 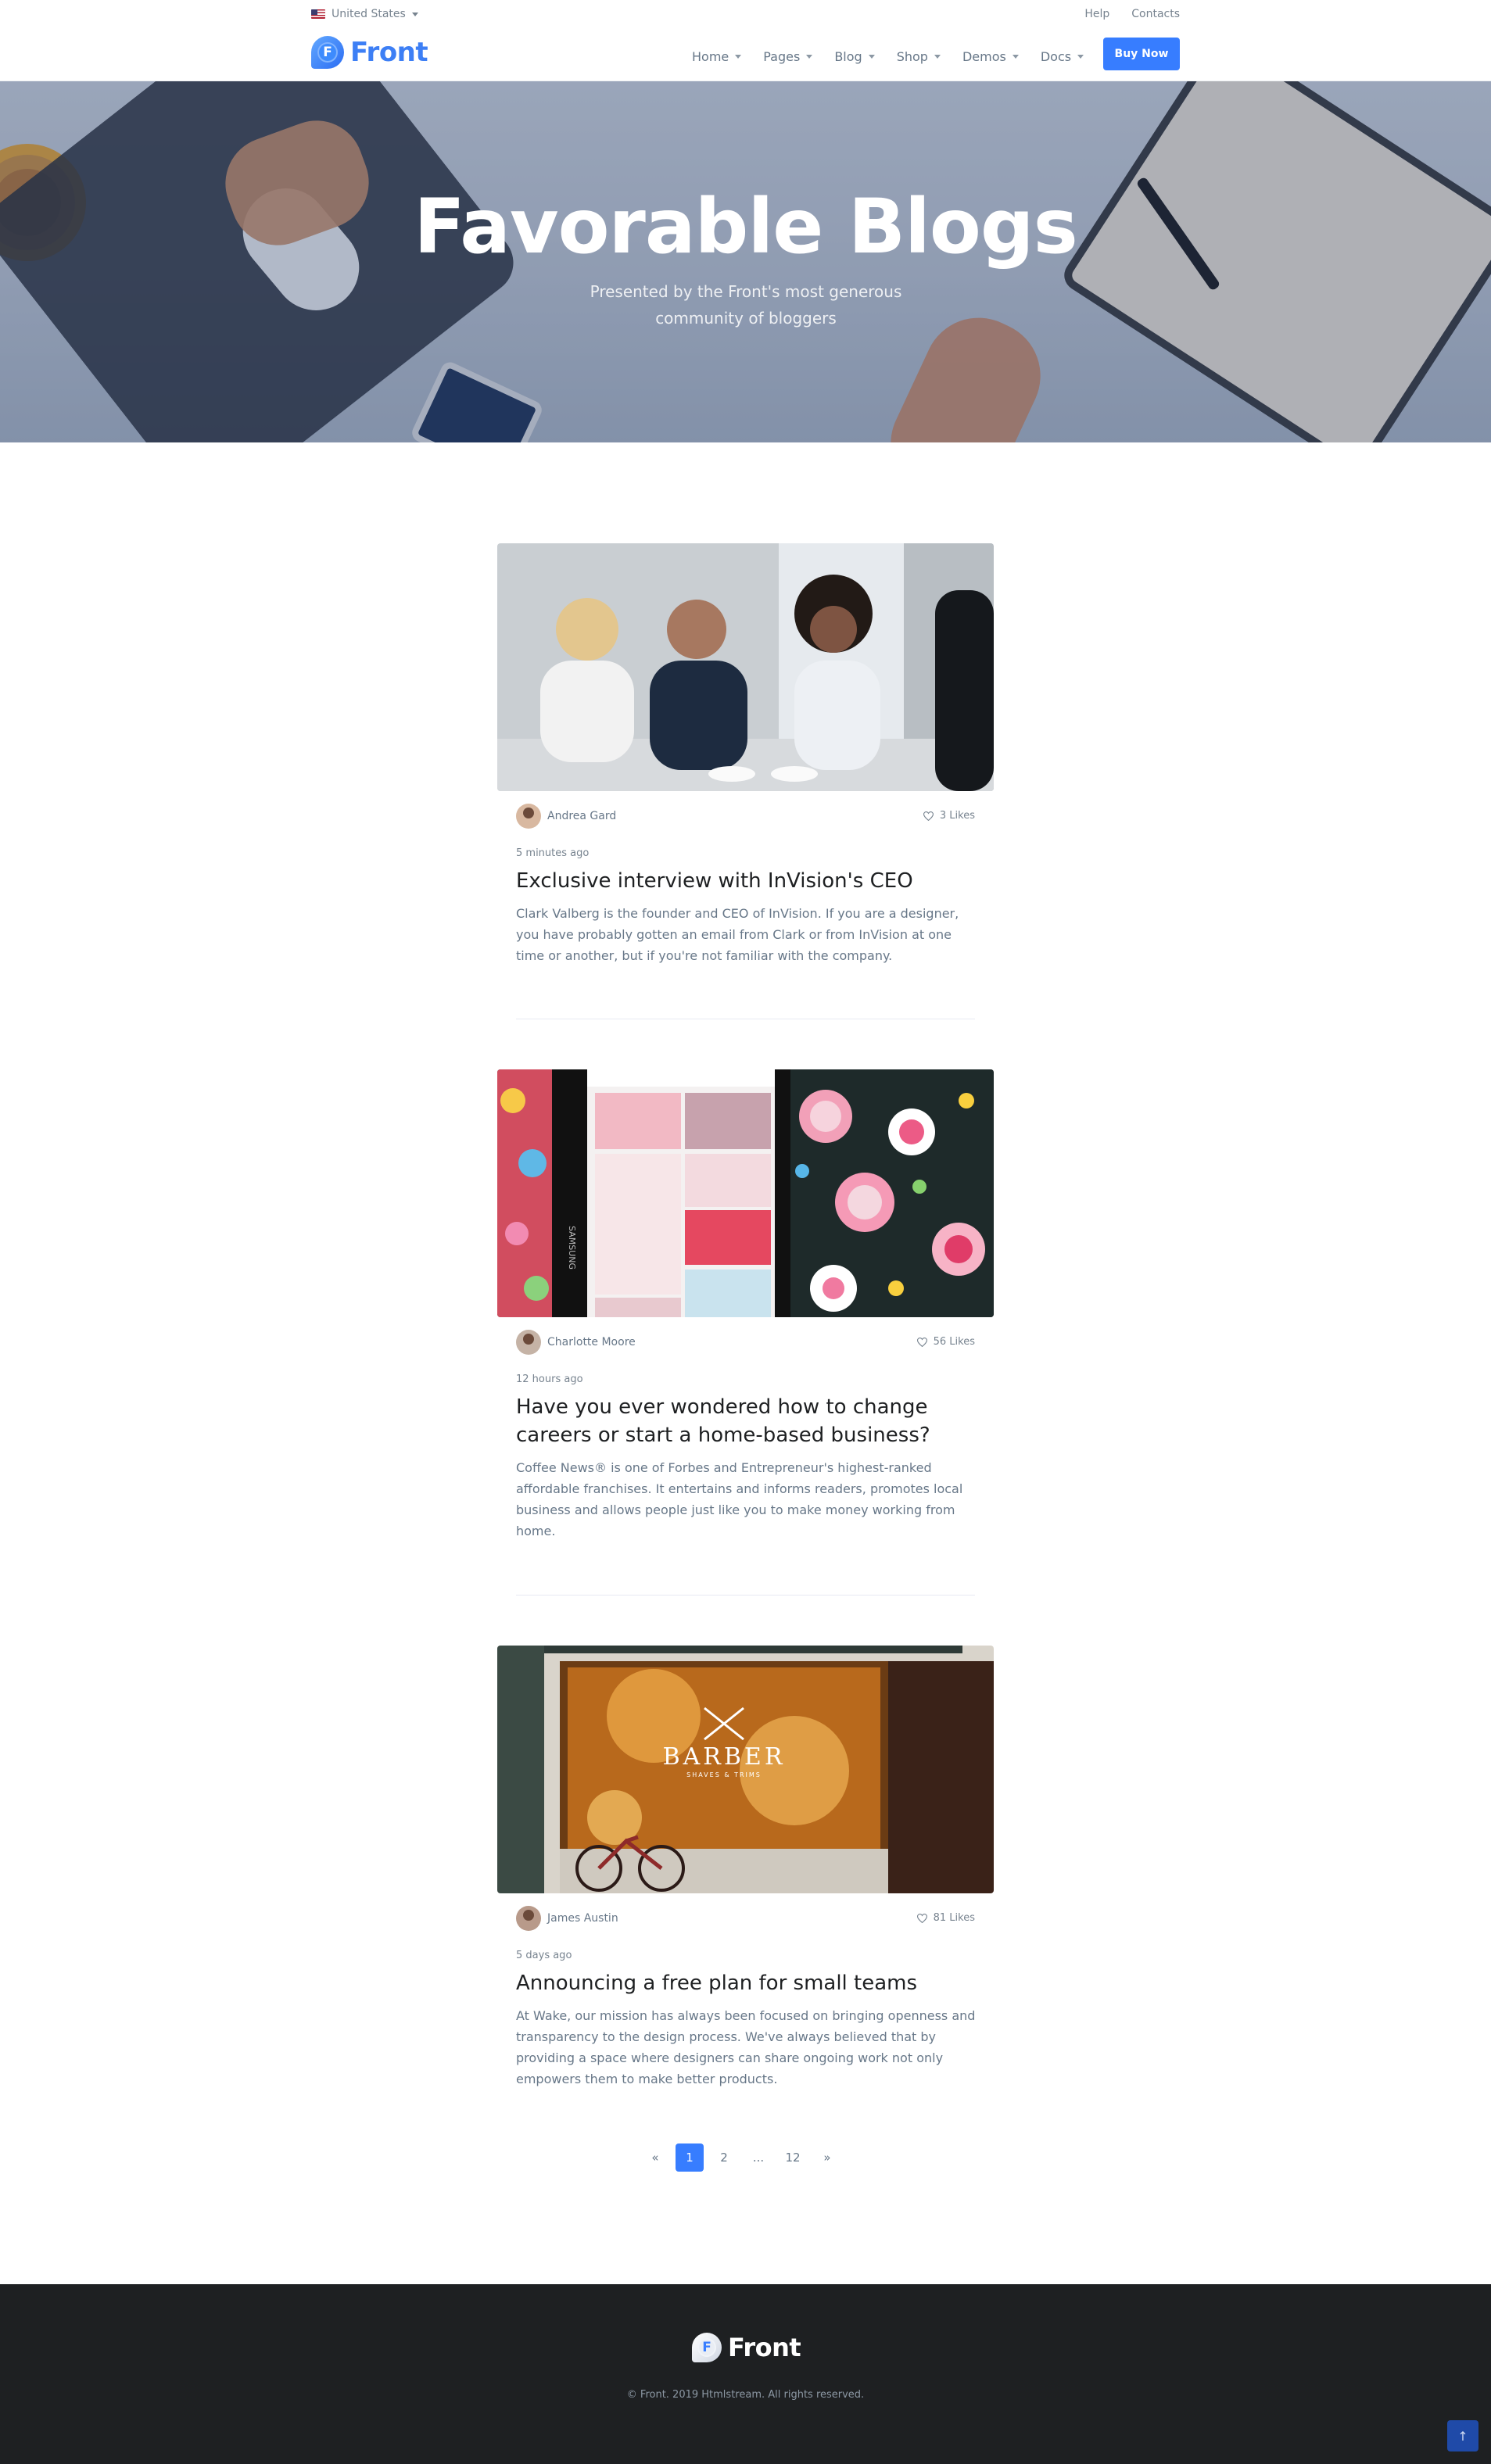 What do you see at coordinates (848, 56) in the screenshot?
I see `nav-blog-label: Blog` at bounding box center [848, 56].